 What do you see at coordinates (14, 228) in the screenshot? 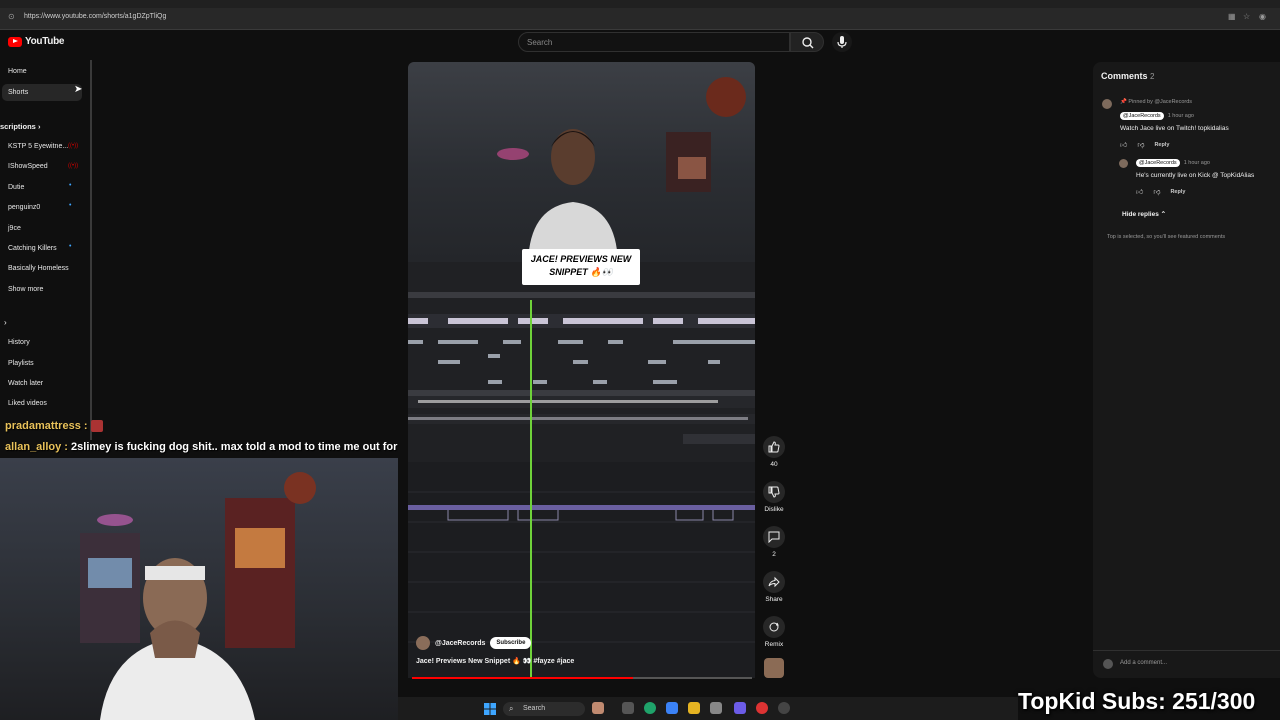
I see `sidebar-item-subscription: j9ce` at bounding box center [14, 228].